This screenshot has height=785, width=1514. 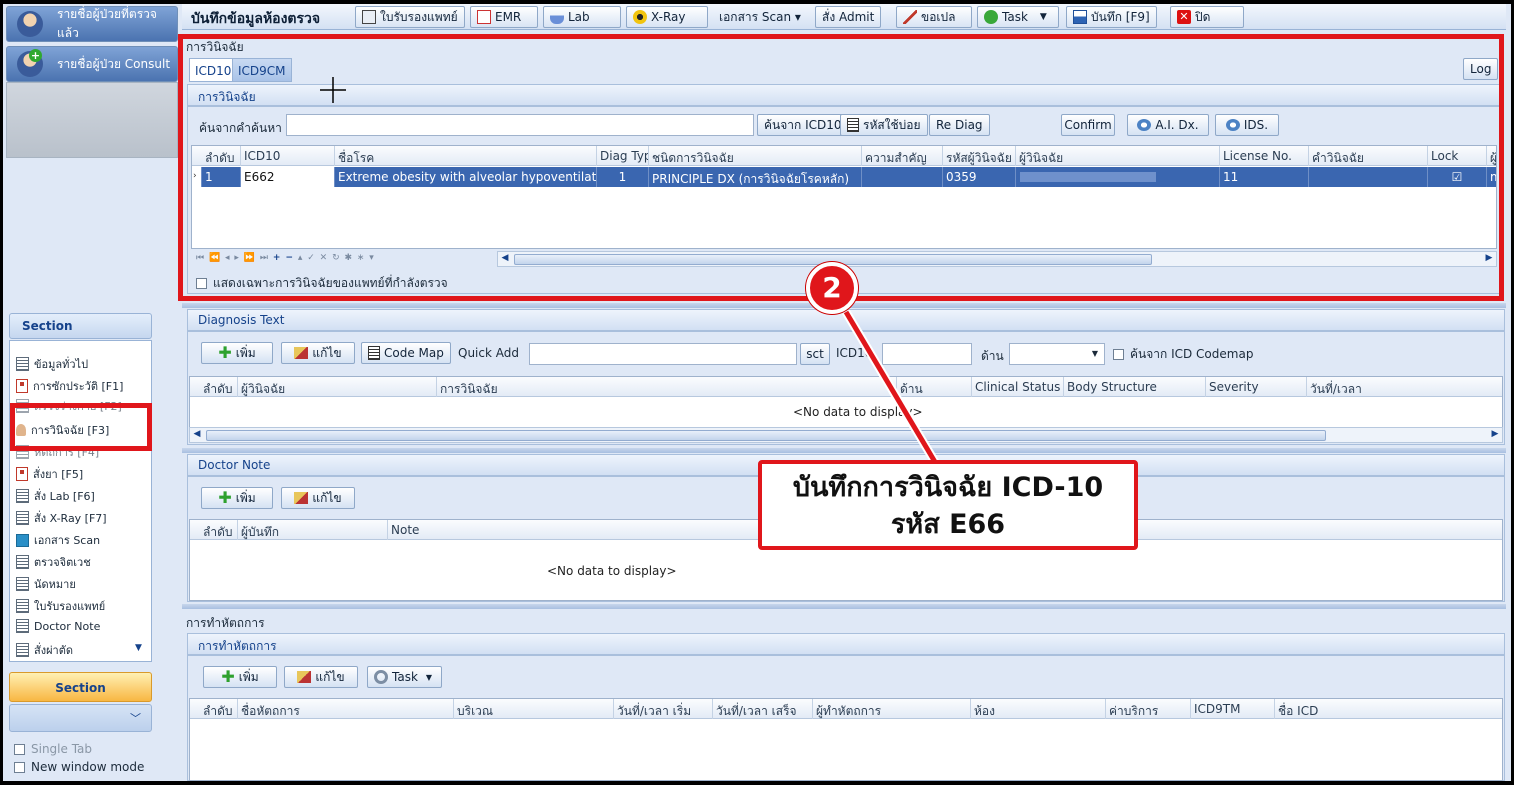 What do you see at coordinates (948, 487) in the screenshot?
I see `callout-line-1: บันทึกการวินิจฉัย ICD-10` at bounding box center [948, 487].